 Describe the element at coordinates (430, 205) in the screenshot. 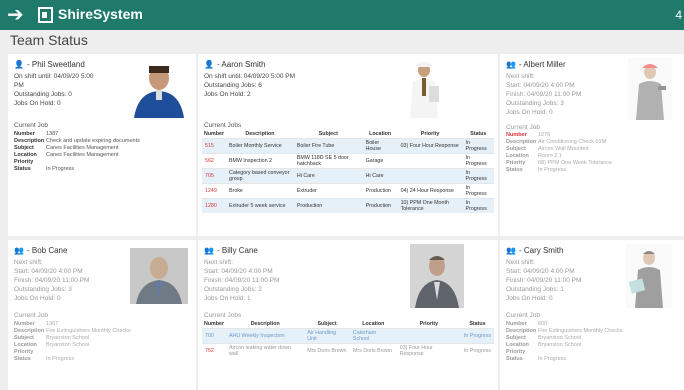

I see `job-priority: 10) PPM One Month Tolerance` at that location.